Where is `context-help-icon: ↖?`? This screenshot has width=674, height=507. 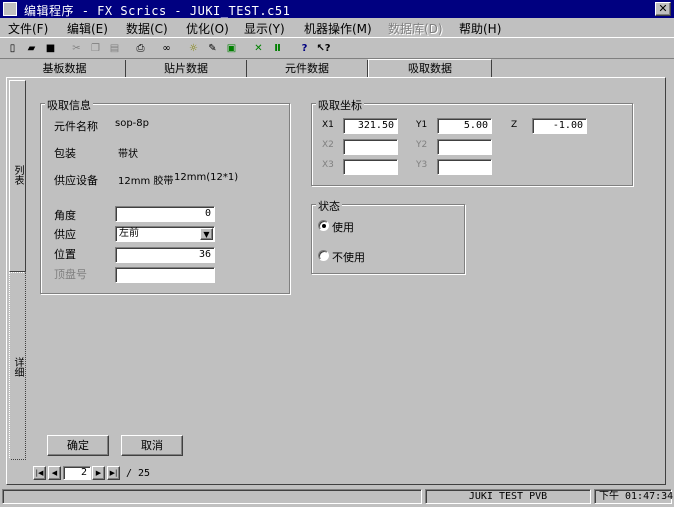
context-help-icon: ↖? is located at coordinates (323, 48).